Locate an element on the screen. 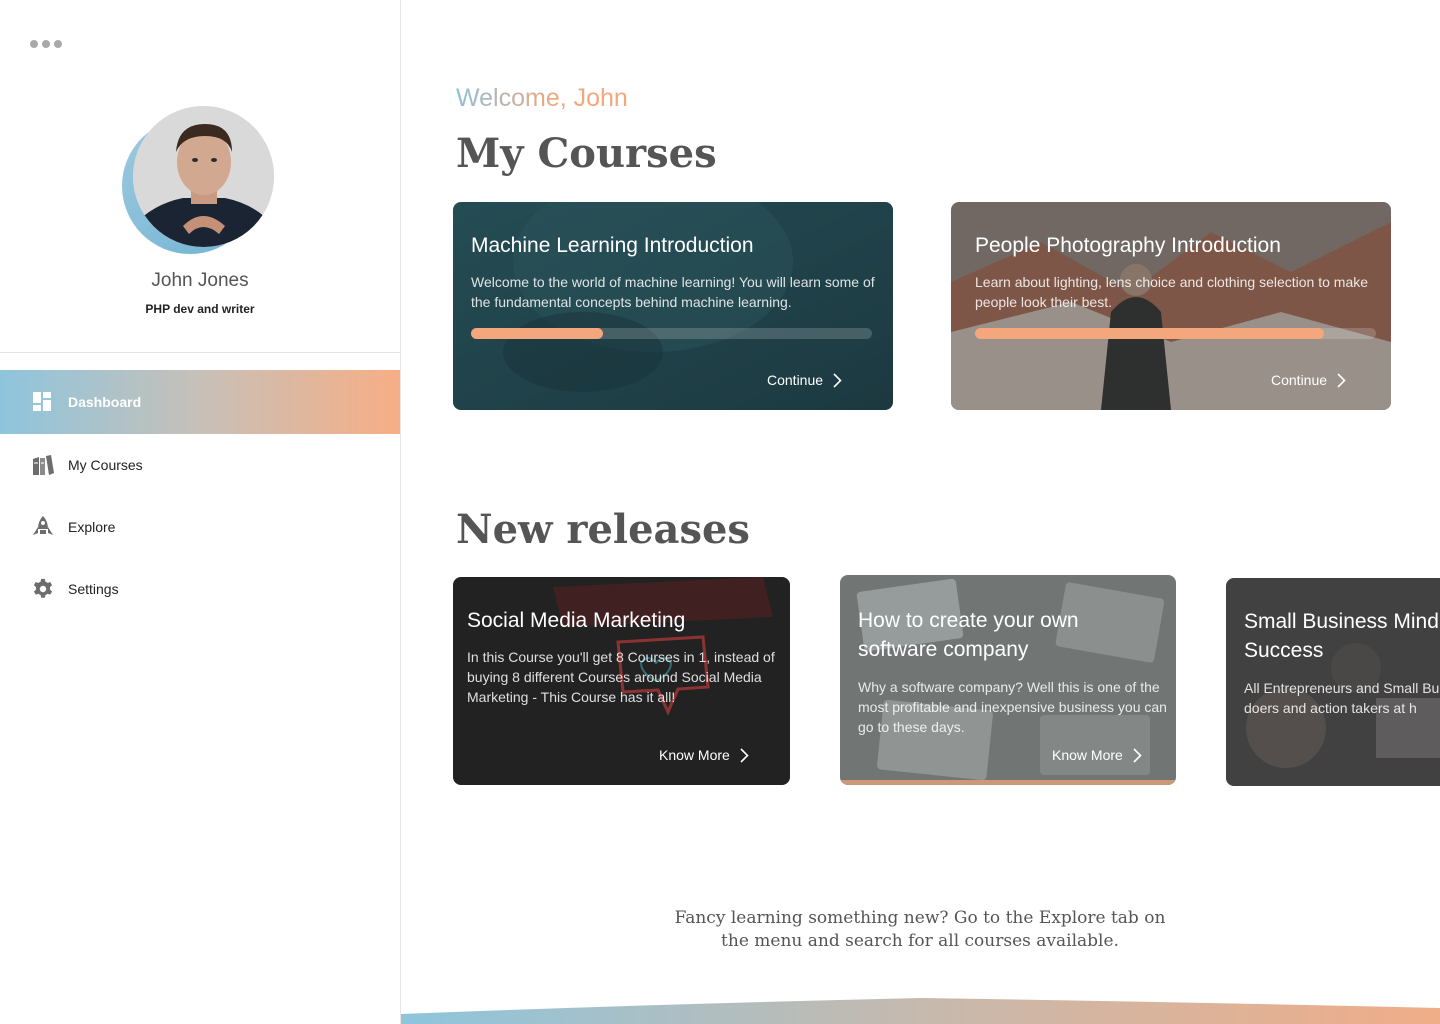 The width and height of the screenshot is (1440, 1024). books-icon is located at coordinates (43, 465).